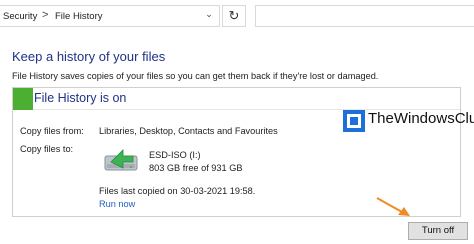 This screenshot has height=244, width=474. Describe the element at coordinates (20, 16) in the screenshot. I see `breadcrumb-item-security: Security` at that location.